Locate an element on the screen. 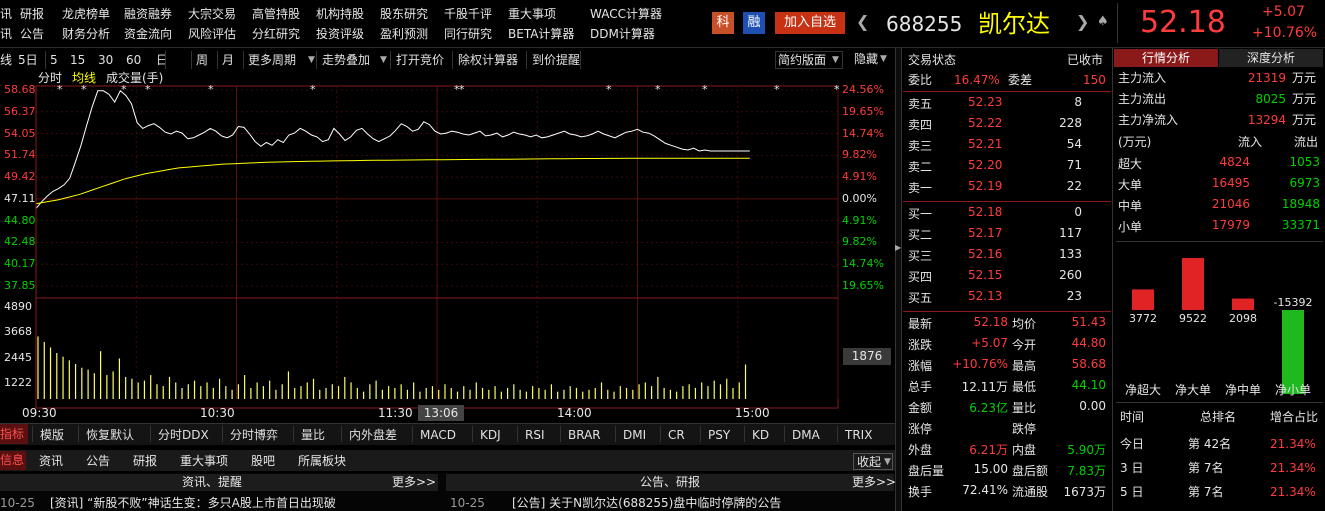 This screenshot has width=1325, height=511. bid-row: 买二 52.17 117 is located at coordinates (1008, 234).